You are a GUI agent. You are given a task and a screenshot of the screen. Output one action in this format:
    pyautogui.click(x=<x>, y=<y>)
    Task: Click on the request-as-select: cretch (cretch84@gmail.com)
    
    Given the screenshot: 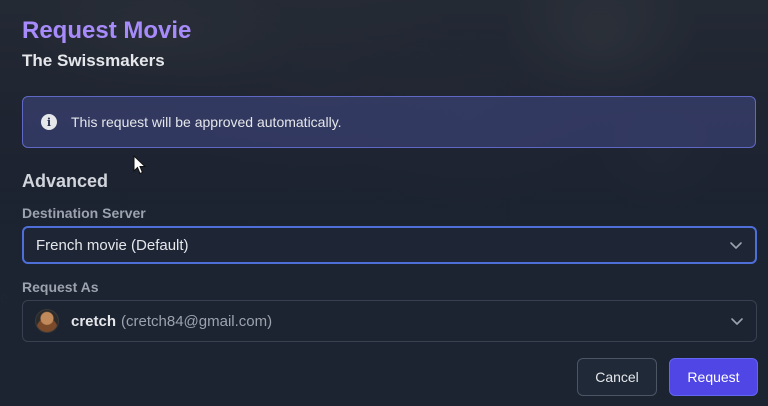 What is the action you would take?
    pyautogui.click(x=389, y=321)
    